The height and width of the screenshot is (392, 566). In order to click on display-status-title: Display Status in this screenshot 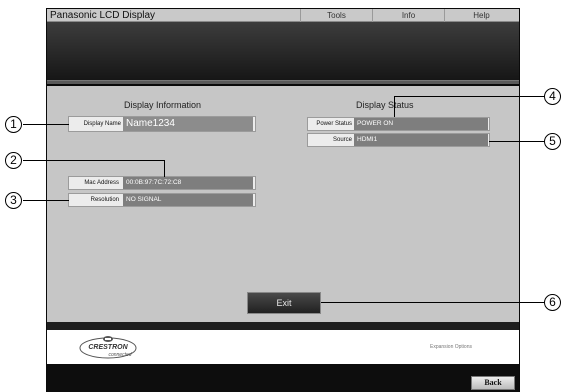, I will do `click(385, 105)`.